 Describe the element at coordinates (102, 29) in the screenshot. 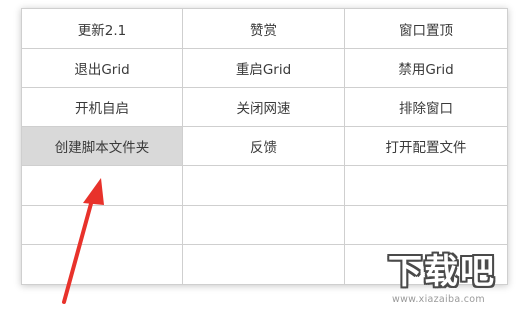

I see `menu-item-update: 更新2.1` at that location.